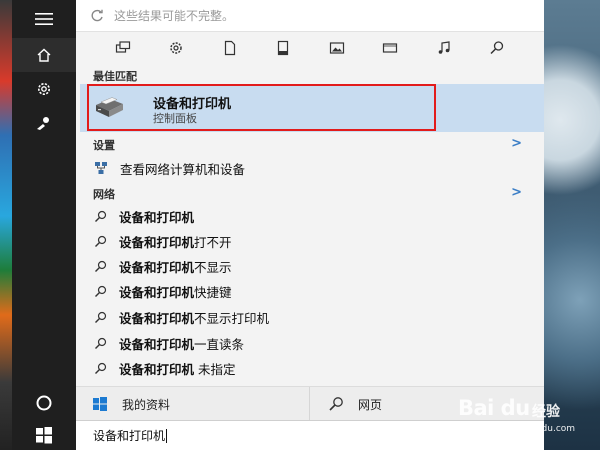 The height and width of the screenshot is (450, 600). What do you see at coordinates (310, 266) in the screenshot?
I see `web-suggestion-item: 设备和打印机不显示` at bounding box center [310, 266].